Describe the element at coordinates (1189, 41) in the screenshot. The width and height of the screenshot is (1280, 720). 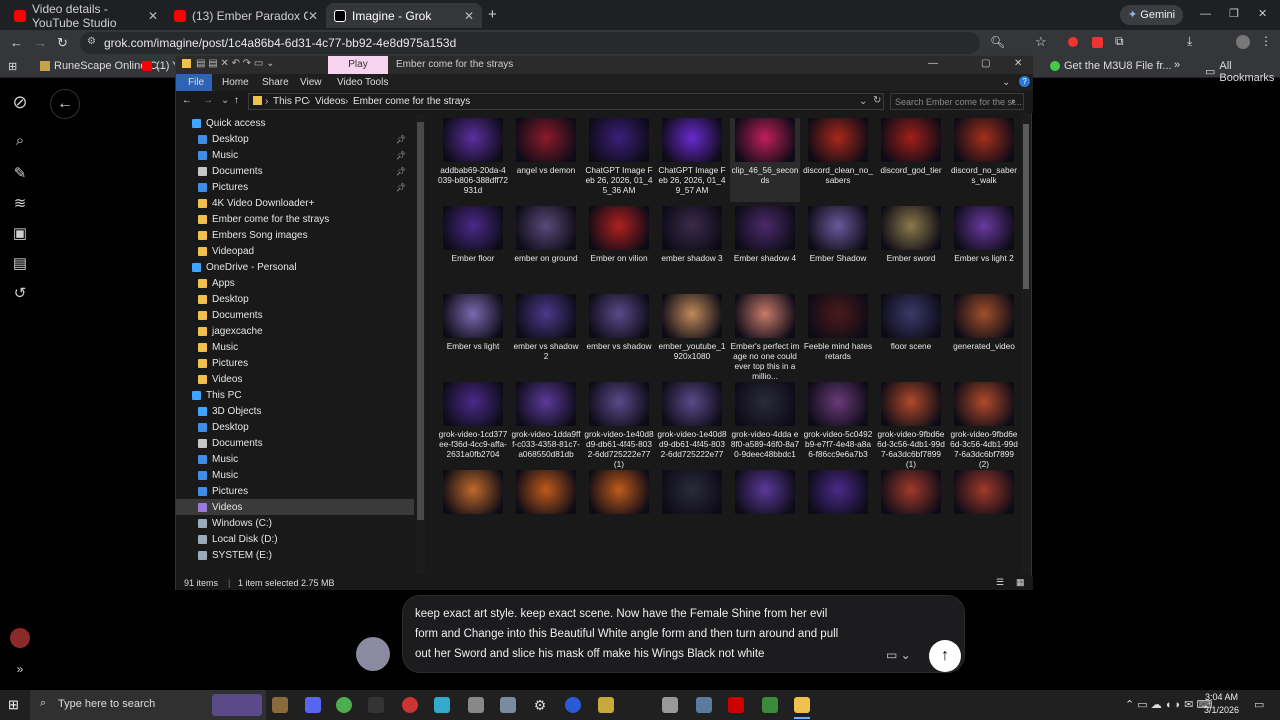
I see `download-icon: ⤓` at that location.